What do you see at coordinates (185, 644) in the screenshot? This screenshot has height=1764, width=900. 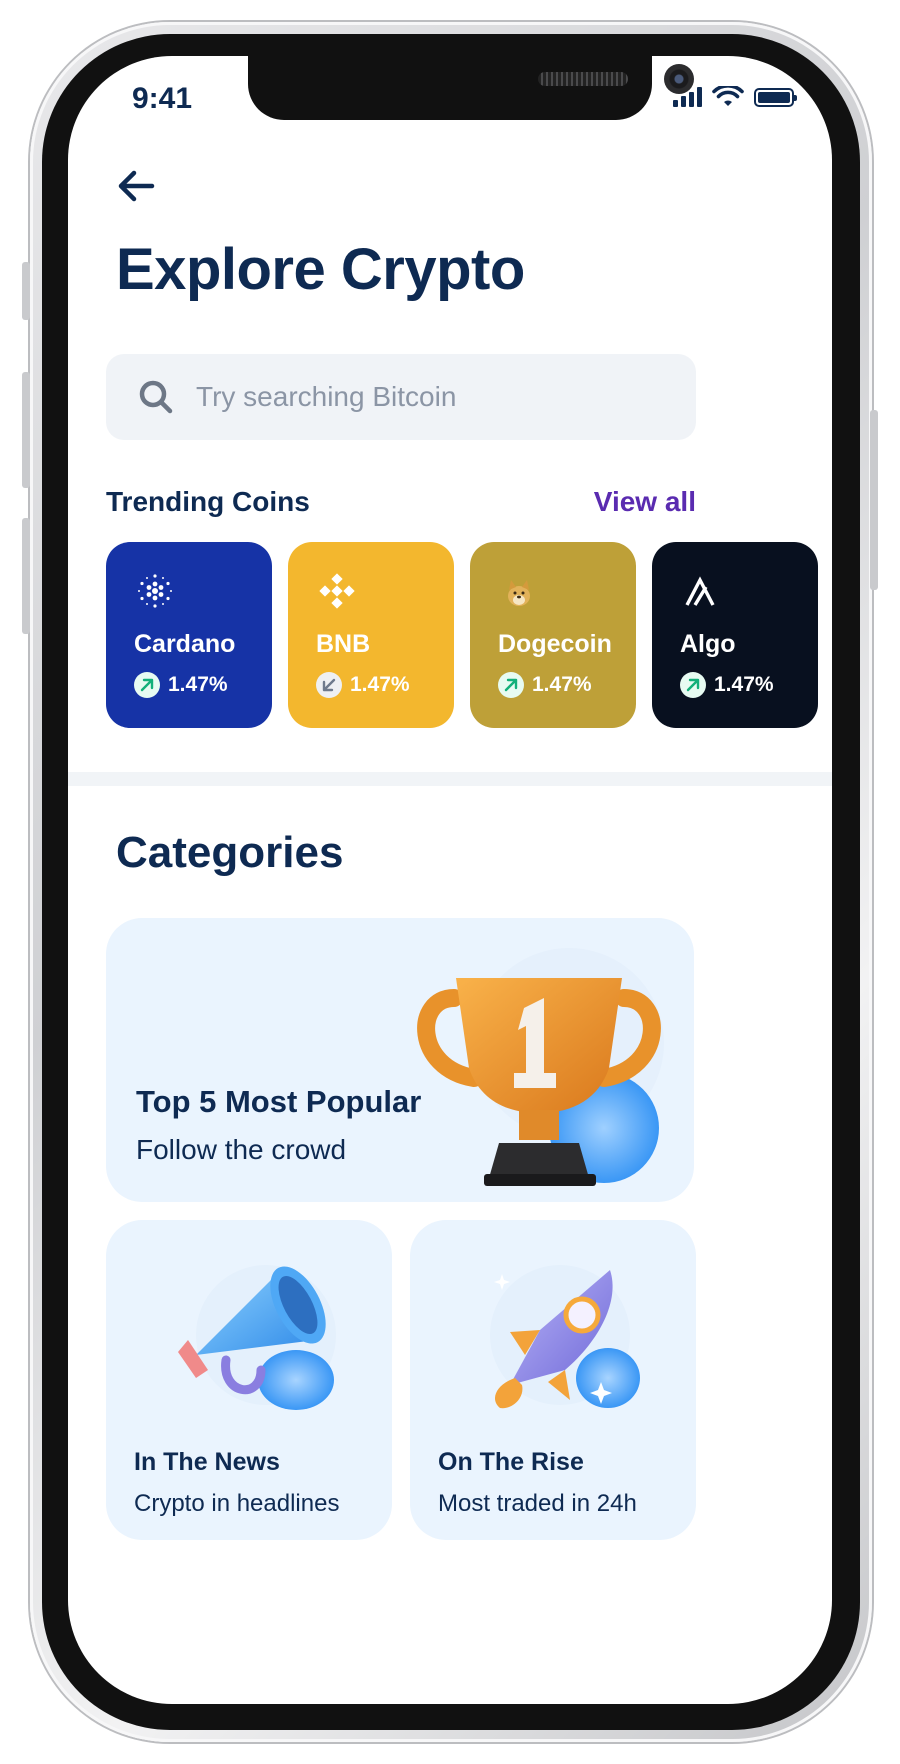 I see `coin-name: Cardano` at bounding box center [185, 644].